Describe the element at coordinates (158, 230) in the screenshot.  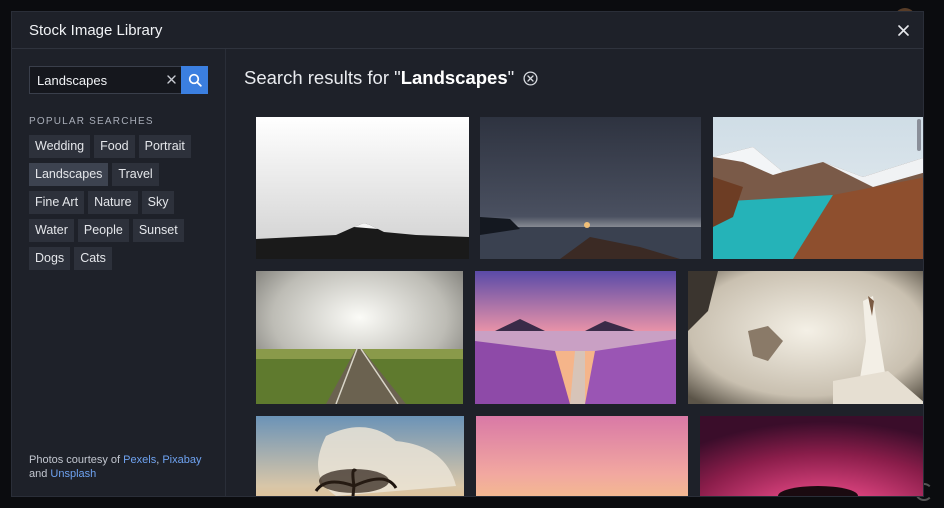
I see `tag-sunset: Sunset` at that location.